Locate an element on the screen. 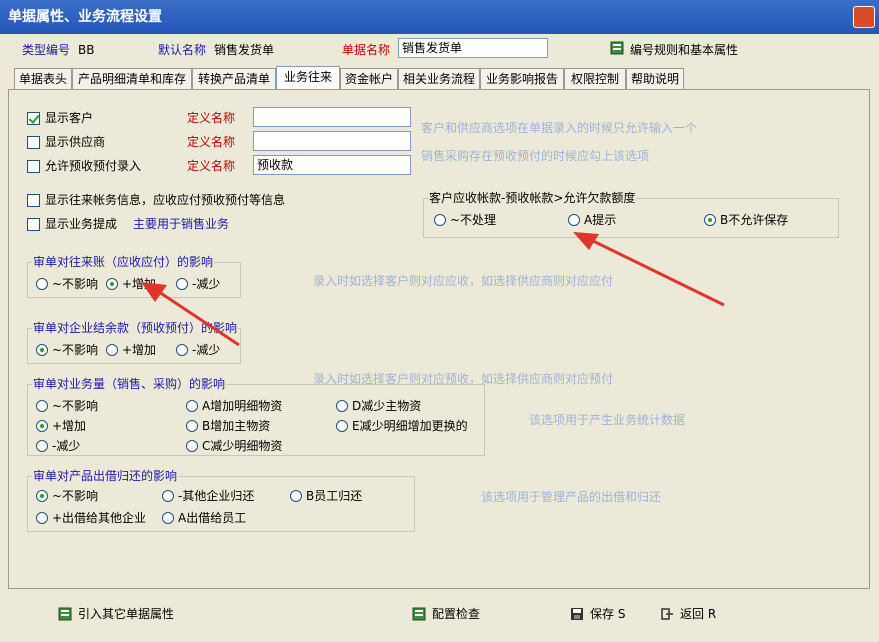  window-title-bar: 单据属性、业务流程设置 is located at coordinates (439, 17).